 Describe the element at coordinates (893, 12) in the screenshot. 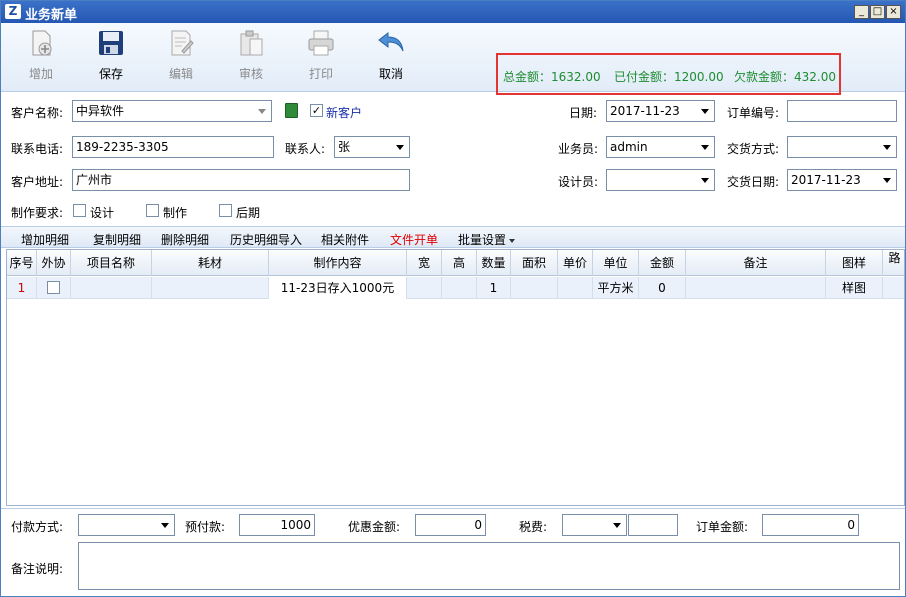

I see `close-button: ×` at that location.